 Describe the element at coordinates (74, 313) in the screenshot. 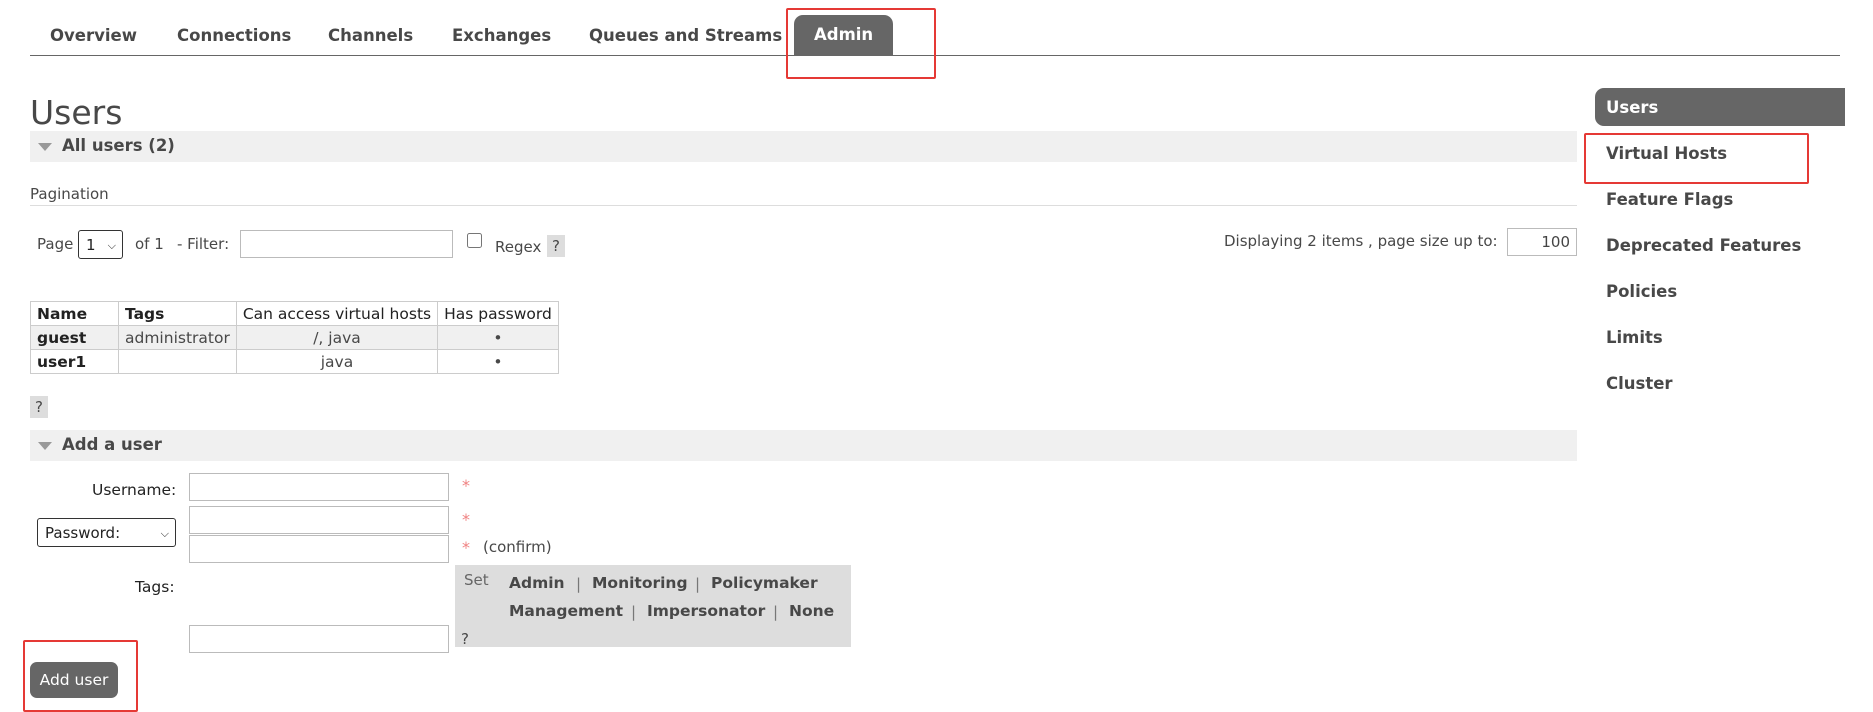

I see `column-header-name: Name` at that location.